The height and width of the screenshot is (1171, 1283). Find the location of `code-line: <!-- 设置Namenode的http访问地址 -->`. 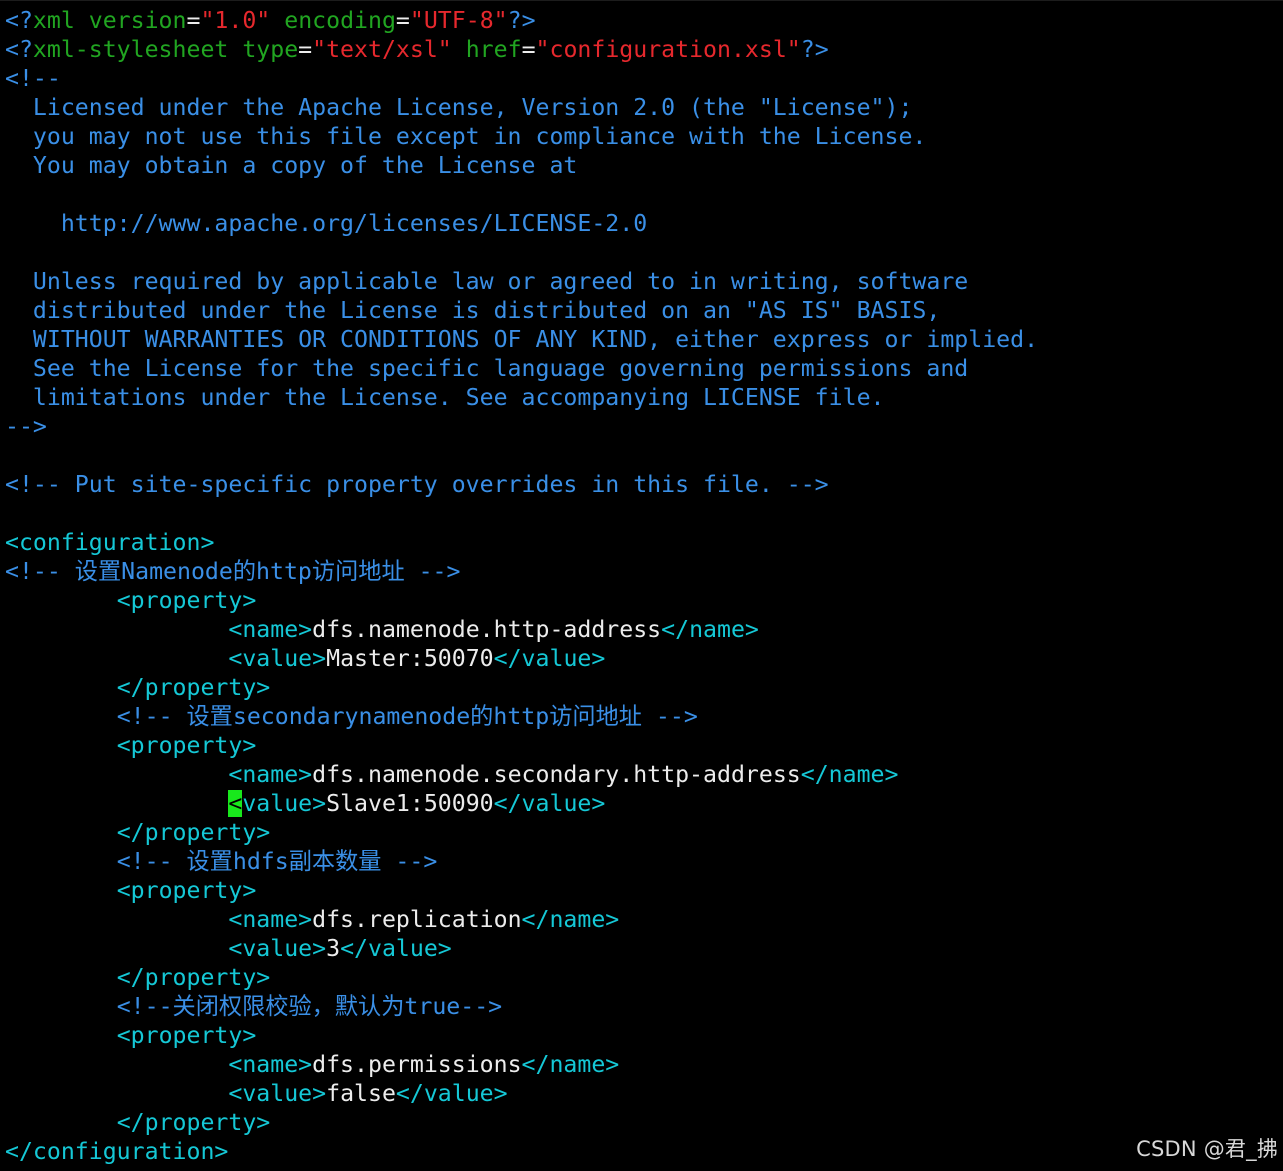

code-line: <!-- 设置Namenode的http访问地址 --> is located at coordinates (521, 571).